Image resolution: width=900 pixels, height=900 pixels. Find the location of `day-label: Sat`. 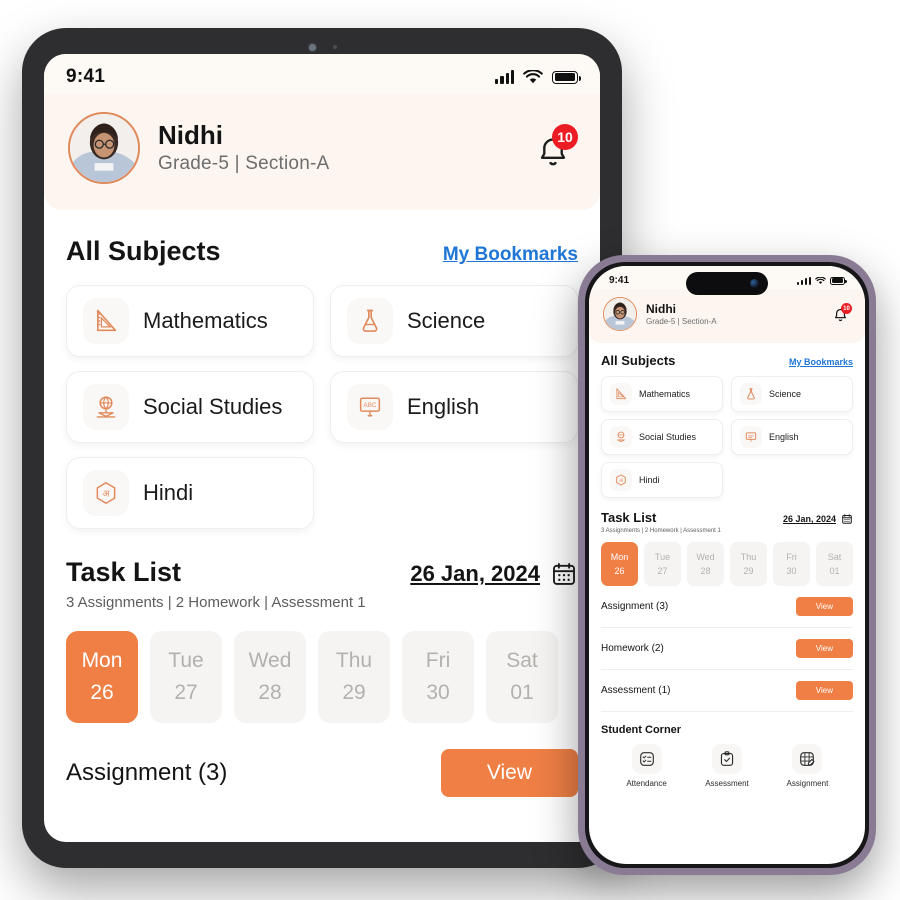

day-label: Sat is located at coordinates (522, 660).